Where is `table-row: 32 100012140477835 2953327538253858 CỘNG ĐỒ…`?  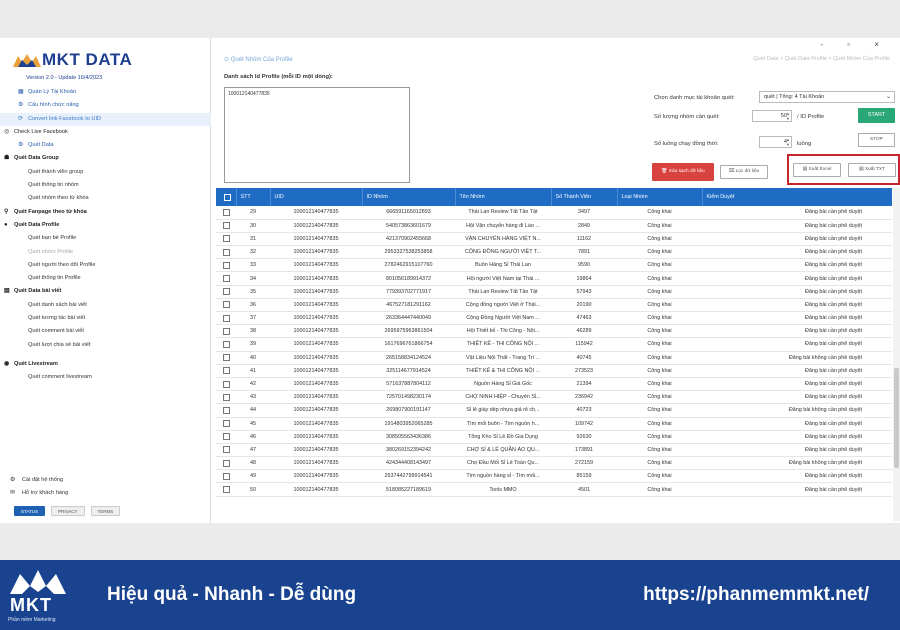 table-row: 32 100012140477835 2953327538253858 CỘNG ĐỒ… is located at coordinates (554, 252).